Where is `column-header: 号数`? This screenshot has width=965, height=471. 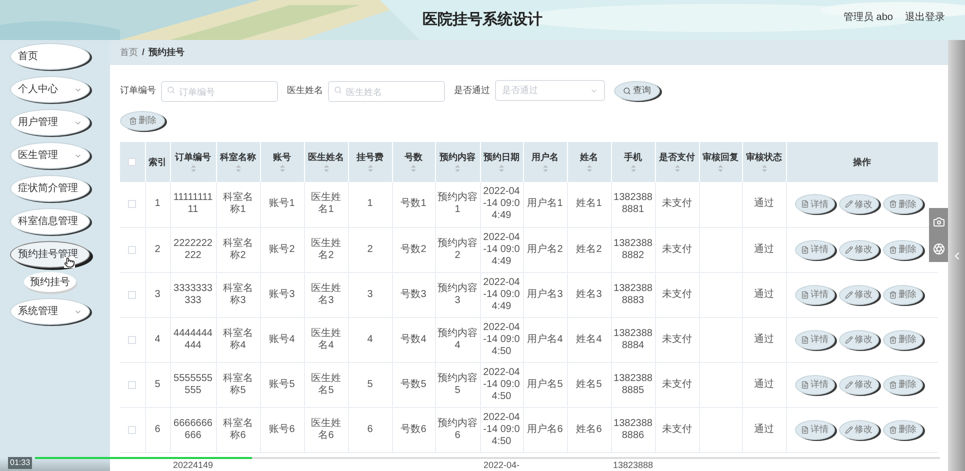 column-header: 号数 is located at coordinates (413, 162).